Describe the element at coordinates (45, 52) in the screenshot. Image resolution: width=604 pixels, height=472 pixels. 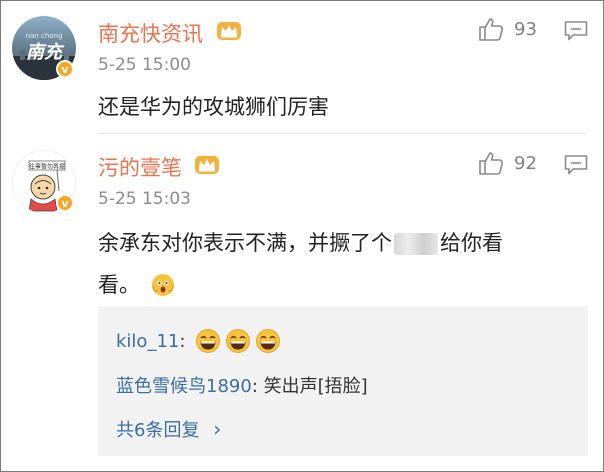
I see `avatar-main-text: 南充` at that location.